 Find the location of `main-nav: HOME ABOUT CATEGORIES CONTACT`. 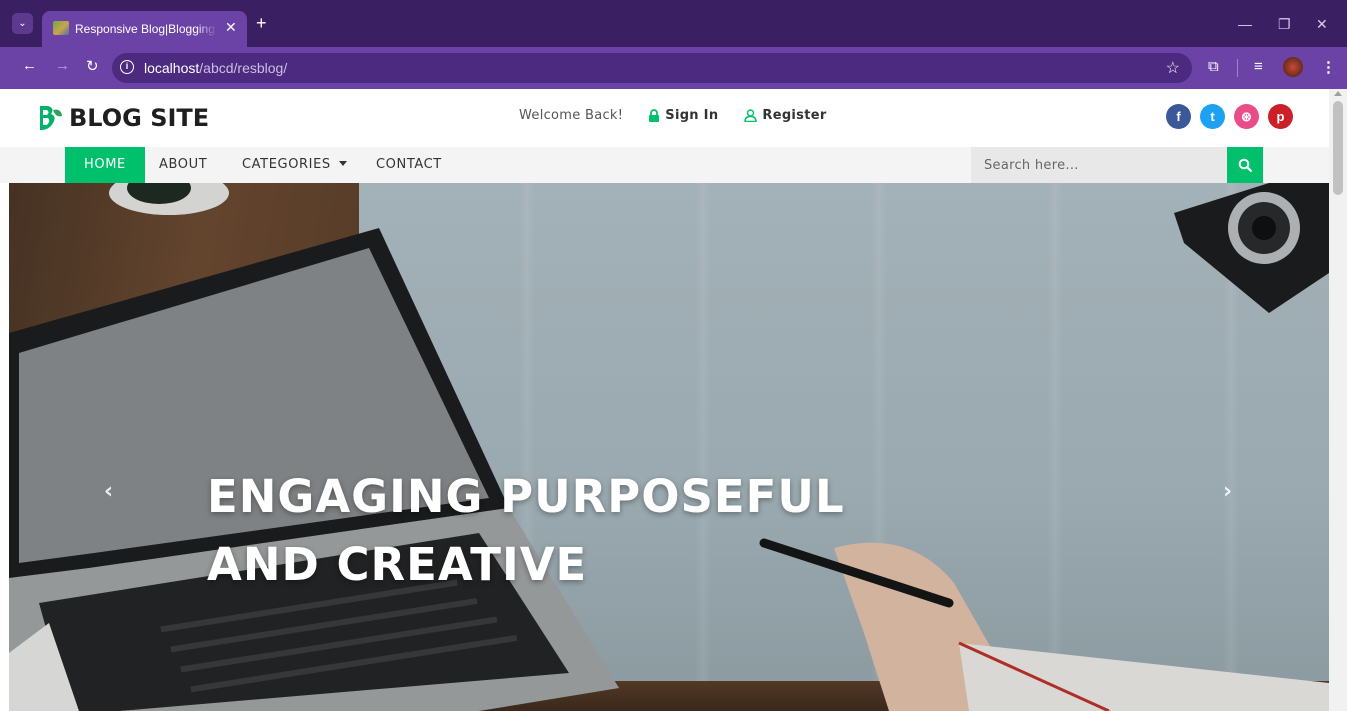

main-nav: HOME ABOUT CATEGORIES CONTACT is located at coordinates (664, 165).